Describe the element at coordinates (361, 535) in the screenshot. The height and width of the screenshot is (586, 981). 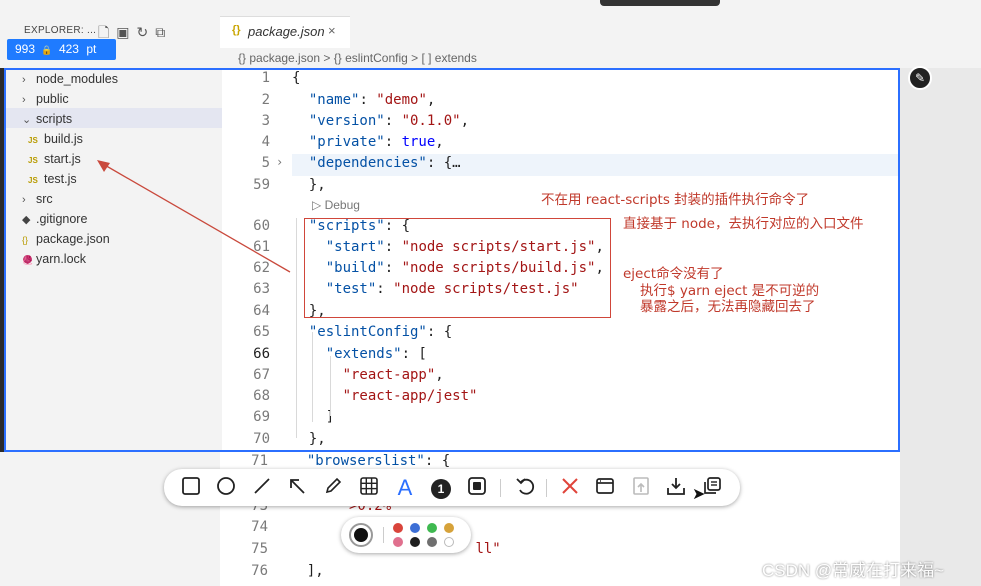
I see `selected-color-swatch` at that location.